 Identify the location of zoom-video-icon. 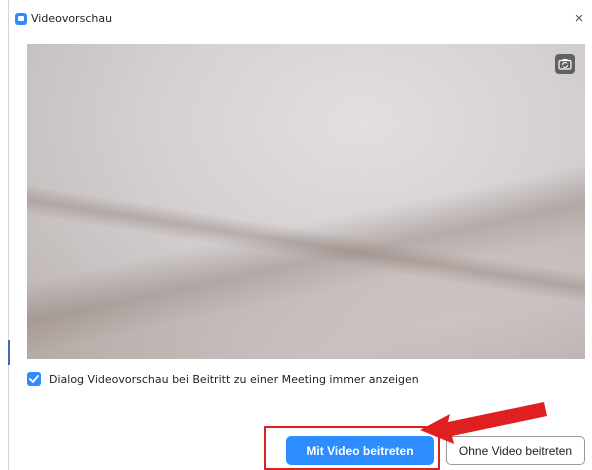
(21, 19).